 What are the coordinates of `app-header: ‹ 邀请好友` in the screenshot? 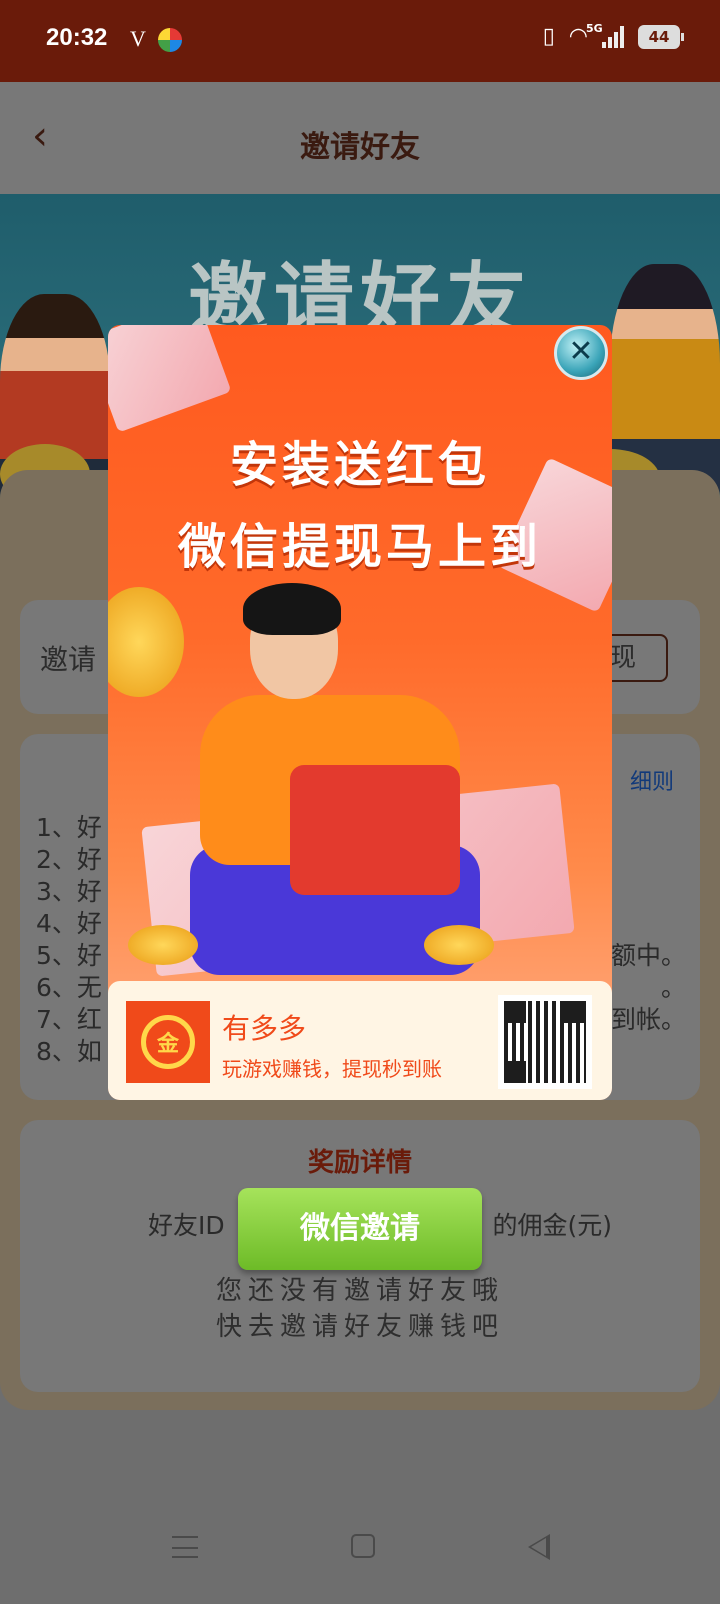 It's located at (360, 138).